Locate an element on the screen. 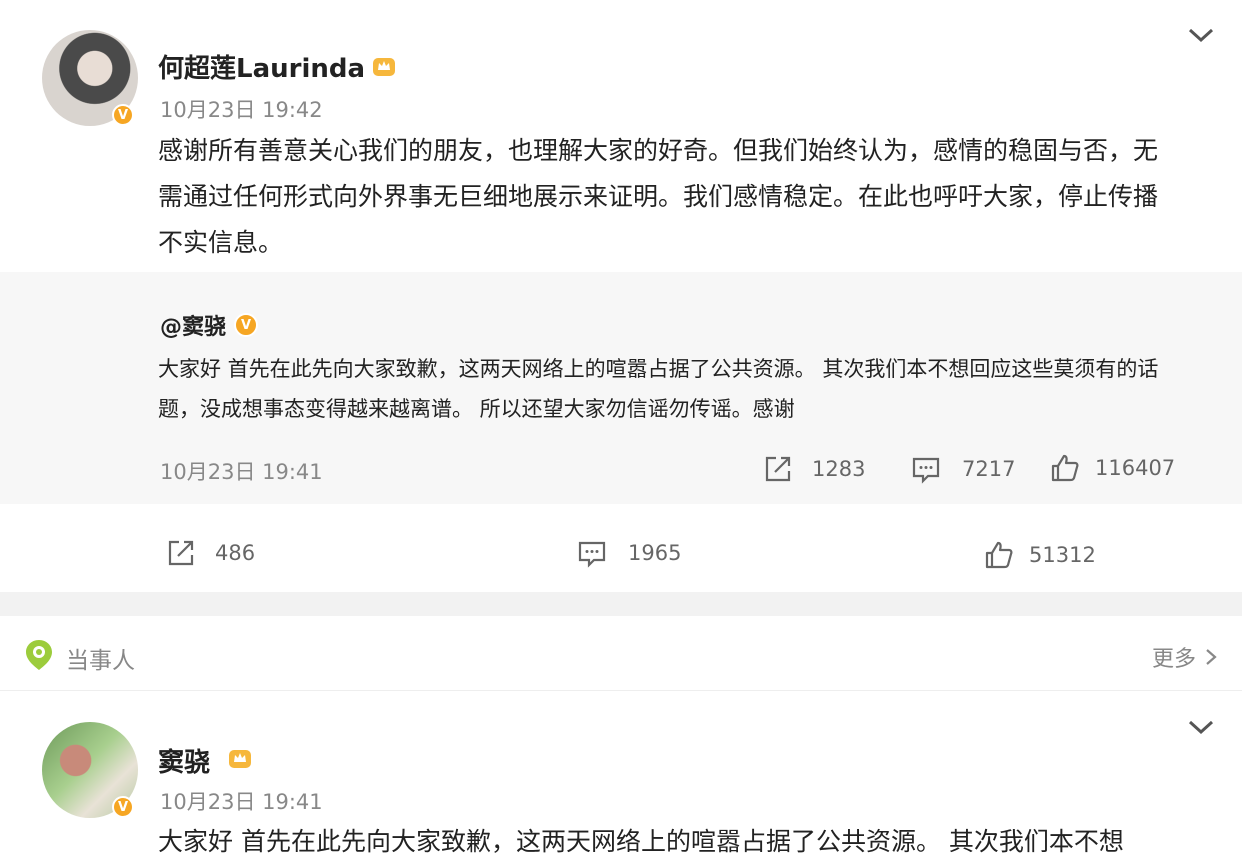  comment-count: 1965 is located at coordinates (655, 553).